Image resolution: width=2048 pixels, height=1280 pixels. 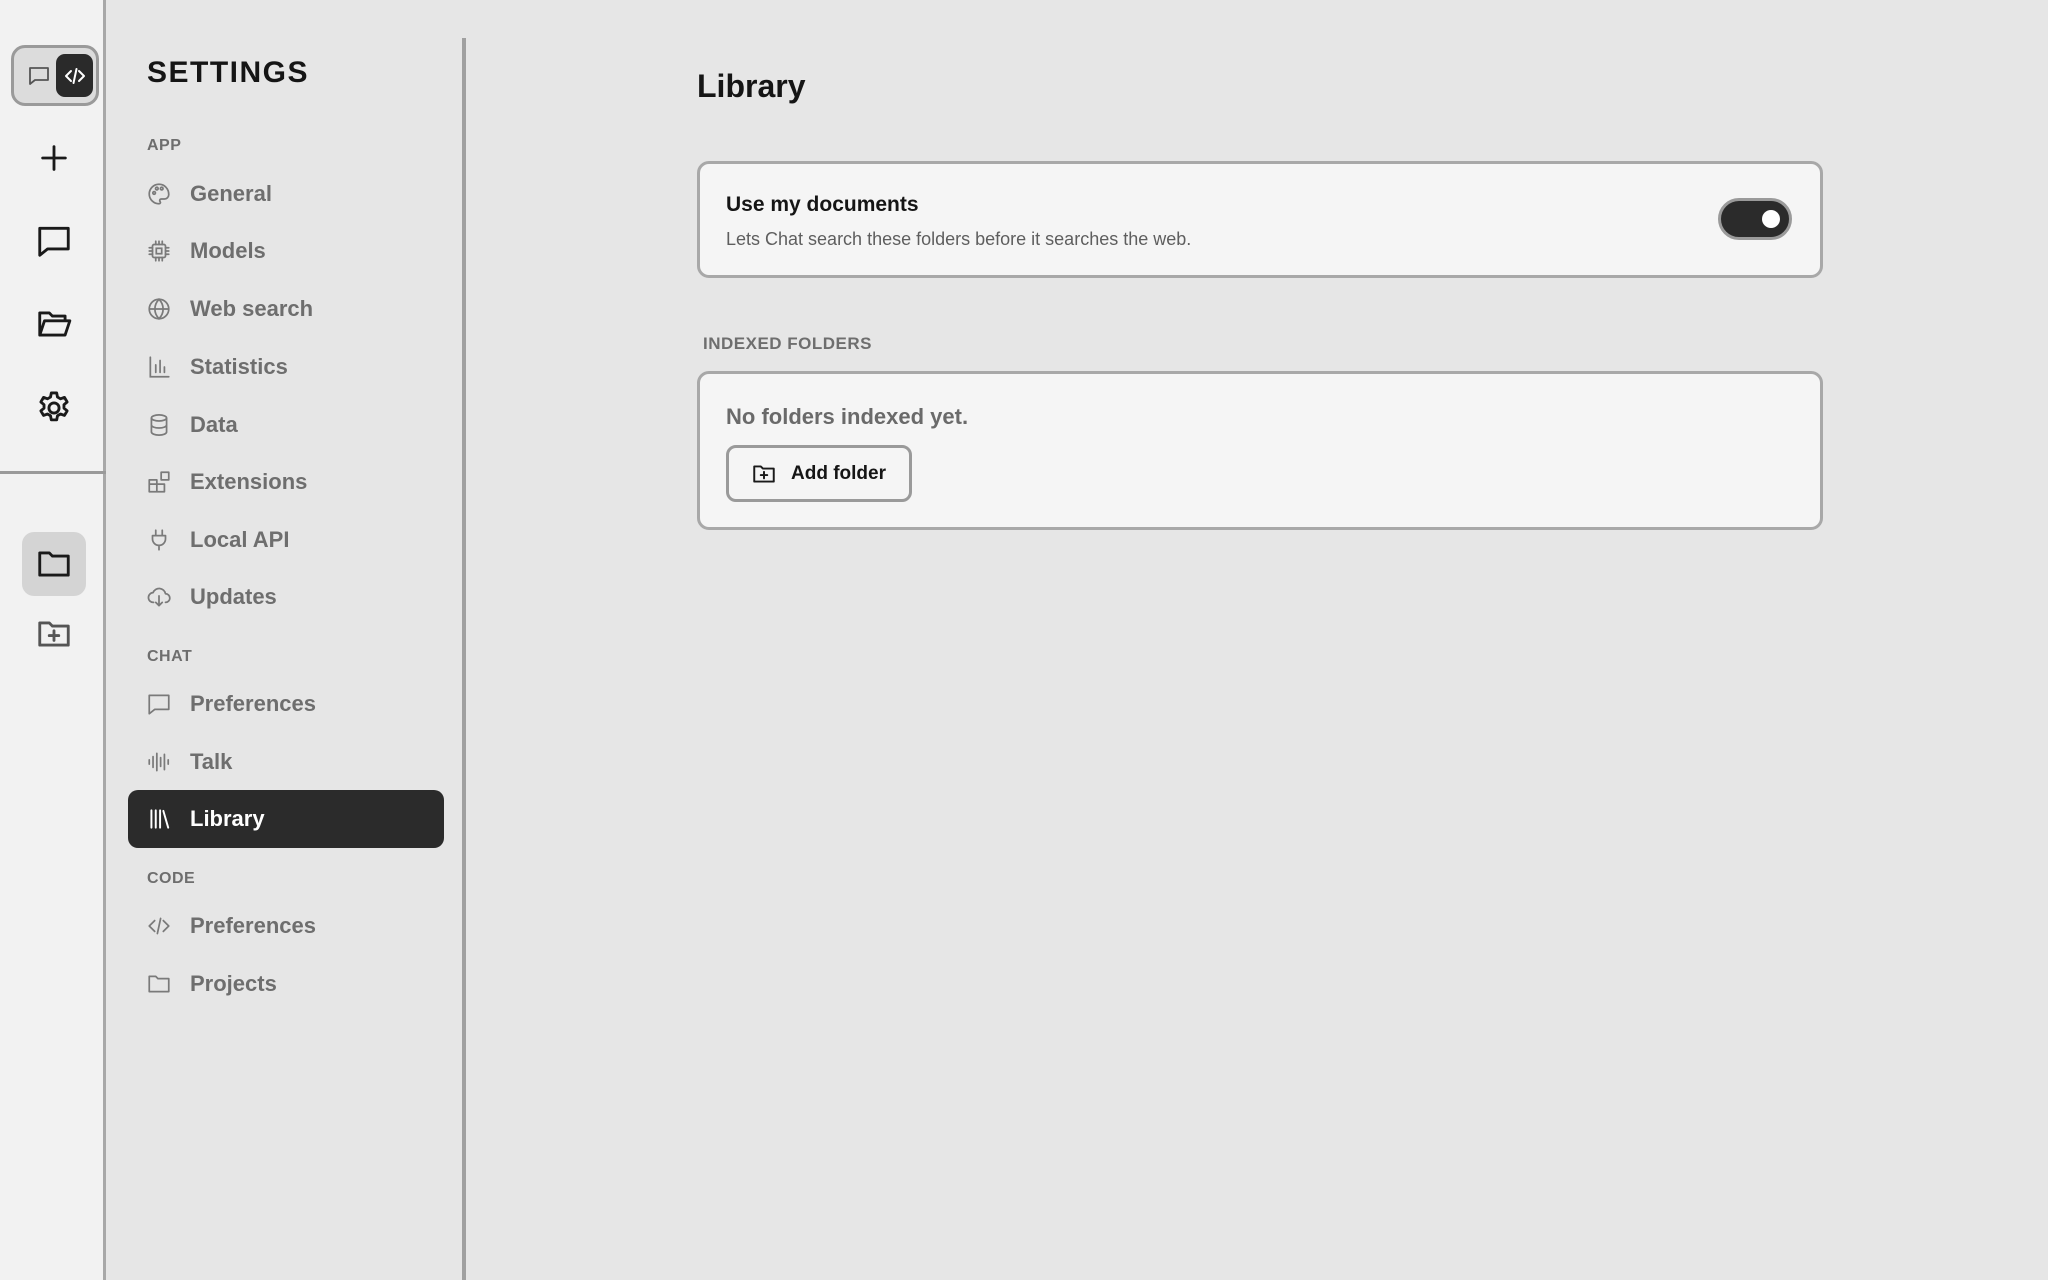 I want to click on plus-icon, so click(x=54, y=158).